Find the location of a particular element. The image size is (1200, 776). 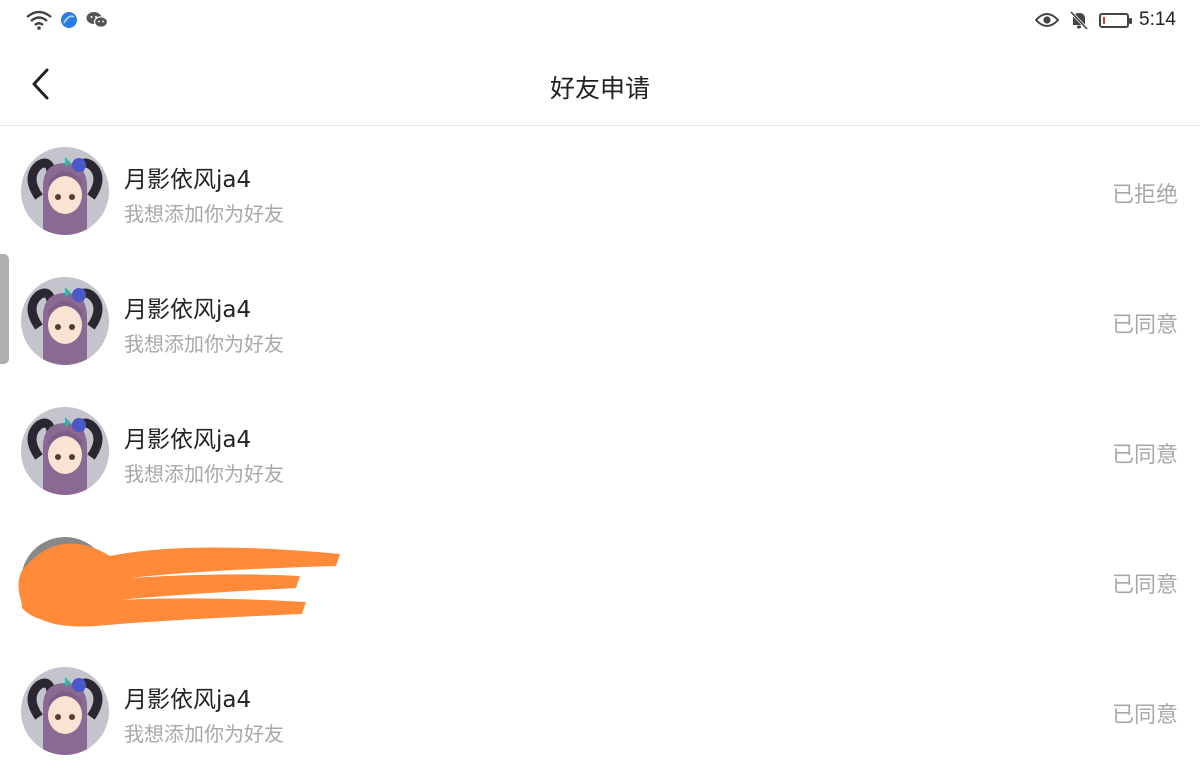

eye-icon is located at coordinates (1047, 20).